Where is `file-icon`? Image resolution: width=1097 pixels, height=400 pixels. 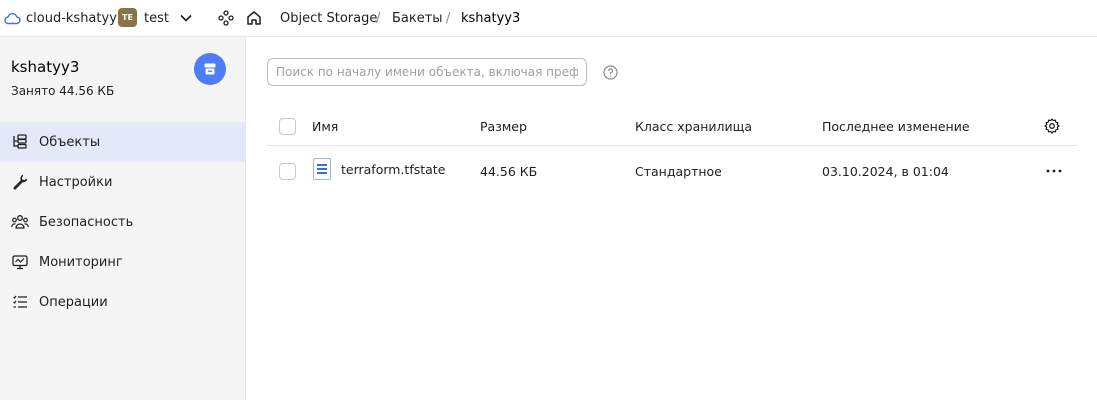 file-icon is located at coordinates (322, 169).